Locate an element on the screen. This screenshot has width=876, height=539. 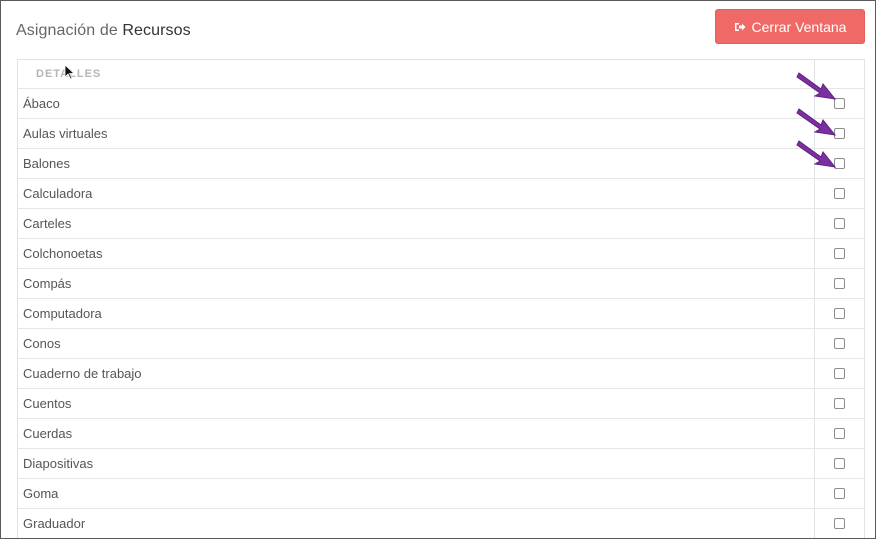
table-row: Cuerdas is located at coordinates (441, 434).